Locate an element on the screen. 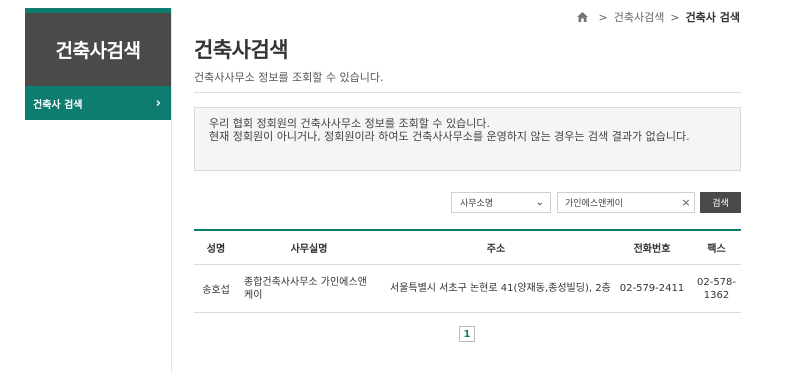  cell-name: 송호섭 is located at coordinates (216, 290).